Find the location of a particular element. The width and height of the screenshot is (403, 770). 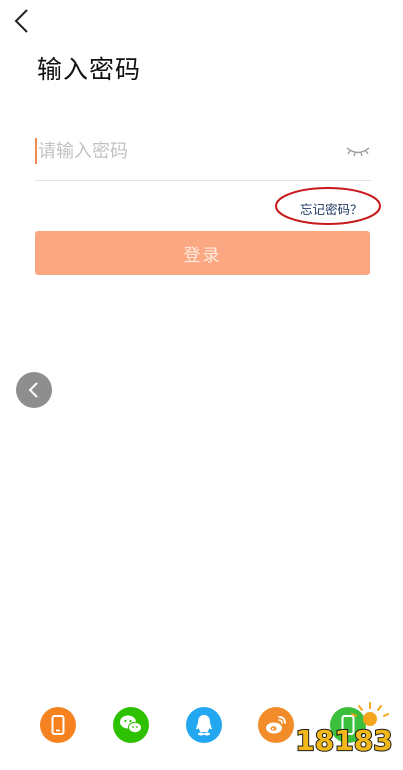

qq-login-button is located at coordinates (204, 725).